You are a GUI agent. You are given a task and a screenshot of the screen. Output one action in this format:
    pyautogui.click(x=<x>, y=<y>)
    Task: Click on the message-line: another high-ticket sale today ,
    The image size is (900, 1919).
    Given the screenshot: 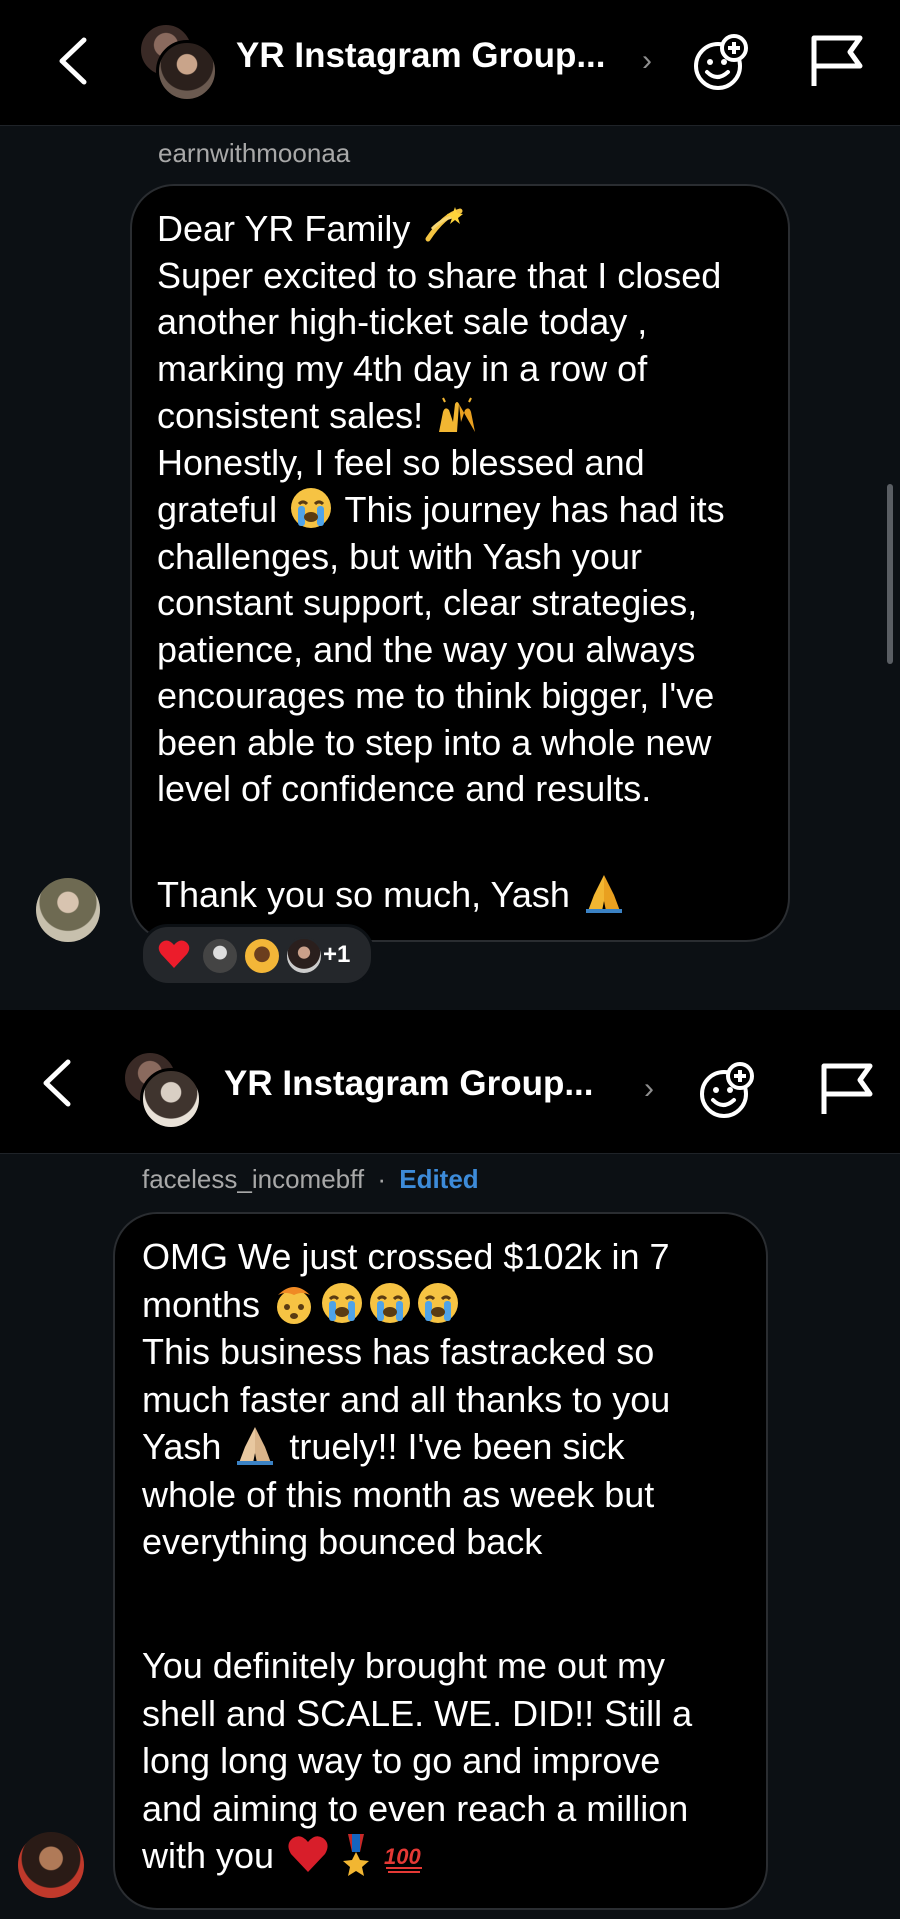 What is the action you would take?
    pyautogui.click(x=402, y=321)
    